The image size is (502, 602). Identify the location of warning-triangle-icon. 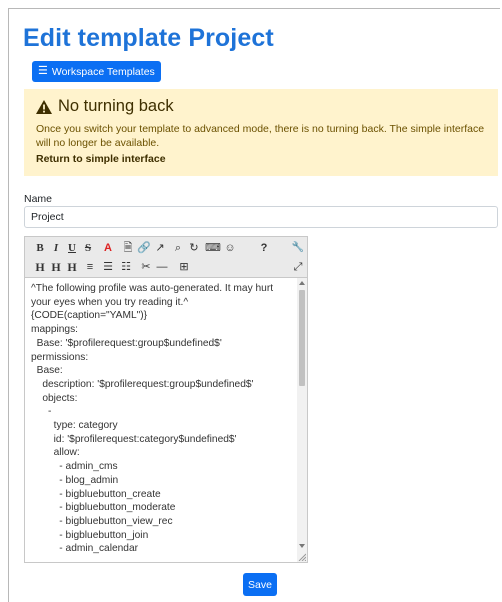
(44, 106).